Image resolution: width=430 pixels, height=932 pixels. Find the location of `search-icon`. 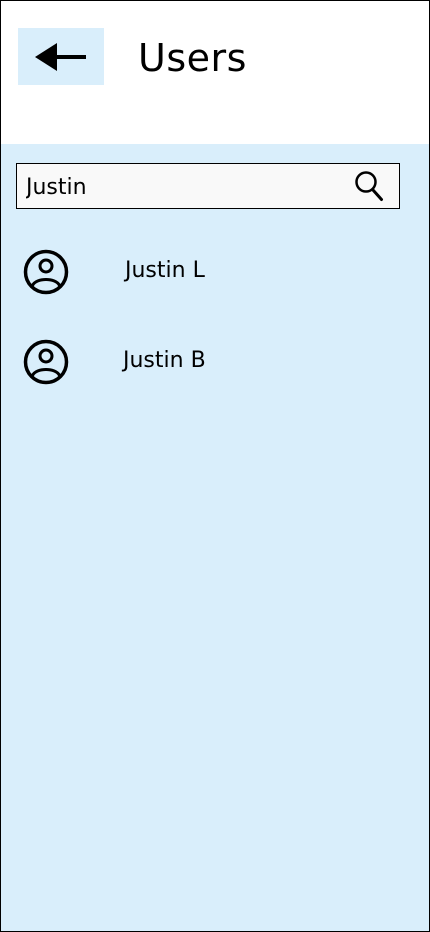

search-icon is located at coordinates (369, 186).